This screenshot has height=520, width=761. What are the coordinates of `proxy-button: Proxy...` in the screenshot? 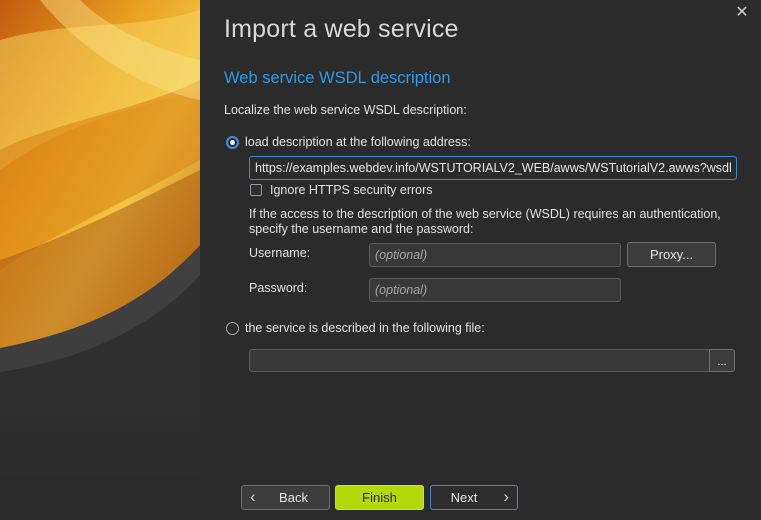 It's located at (671, 254).